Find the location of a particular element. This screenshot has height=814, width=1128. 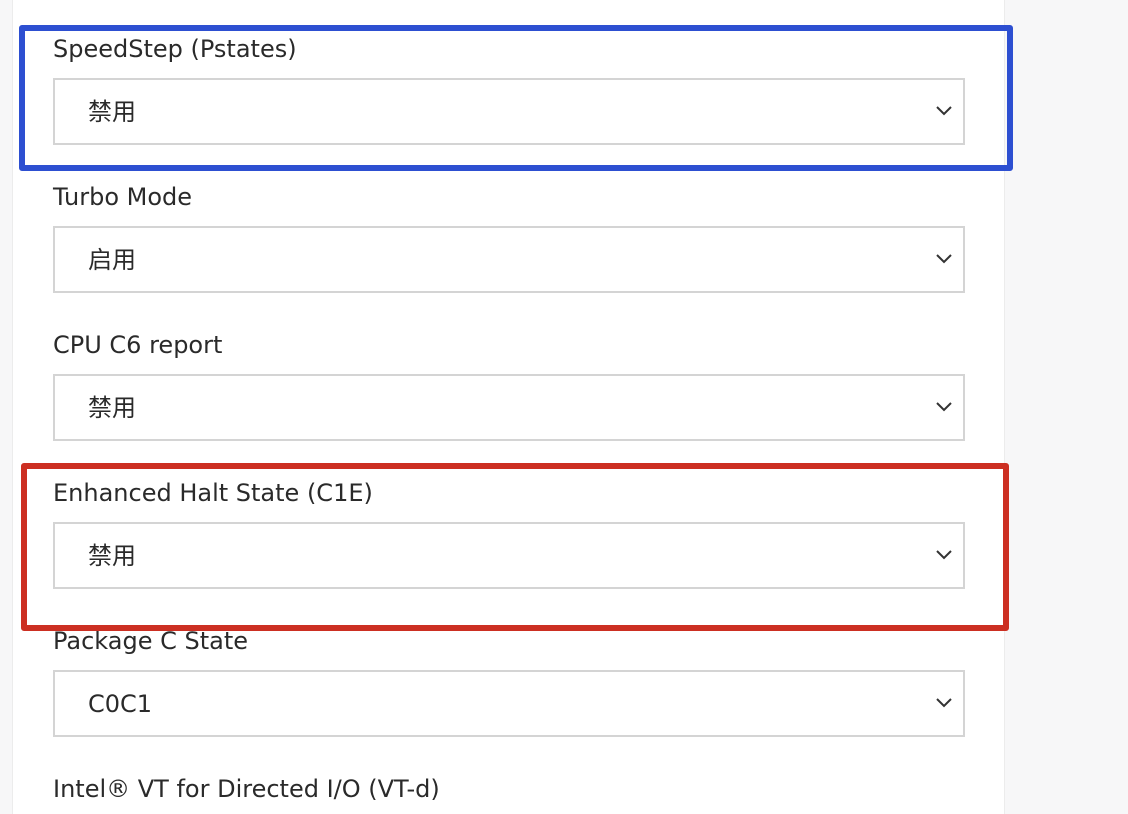

package-c-state-select: C0C1 is located at coordinates (509, 703).